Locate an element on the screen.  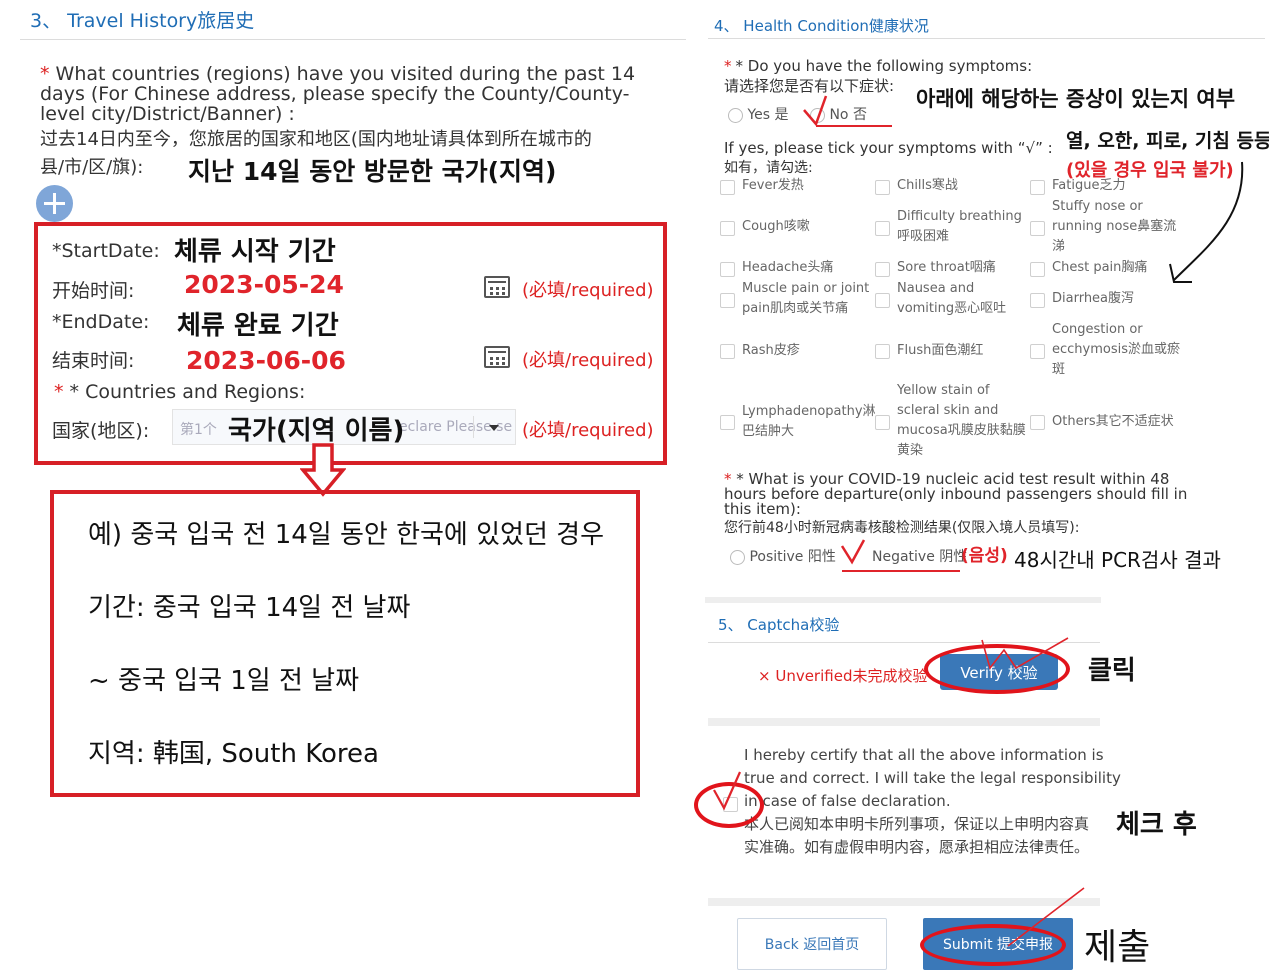
test-negative-radio: Negative 阴性 is located at coordinates (919, 556).